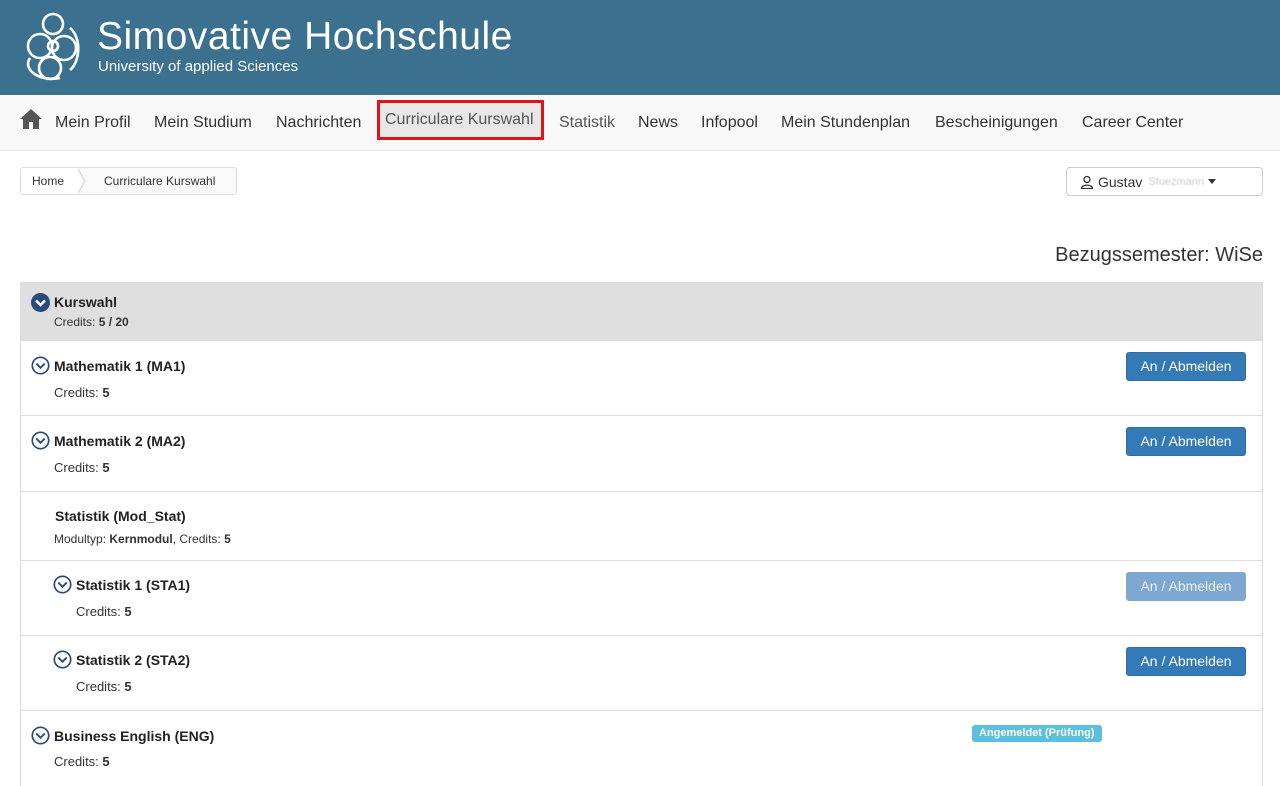 The height and width of the screenshot is (786, 1280). Describe the element at coordinates (120, 441) in the screenshot. I see `course-title: Mathematik 2 (MA2)` at that location.